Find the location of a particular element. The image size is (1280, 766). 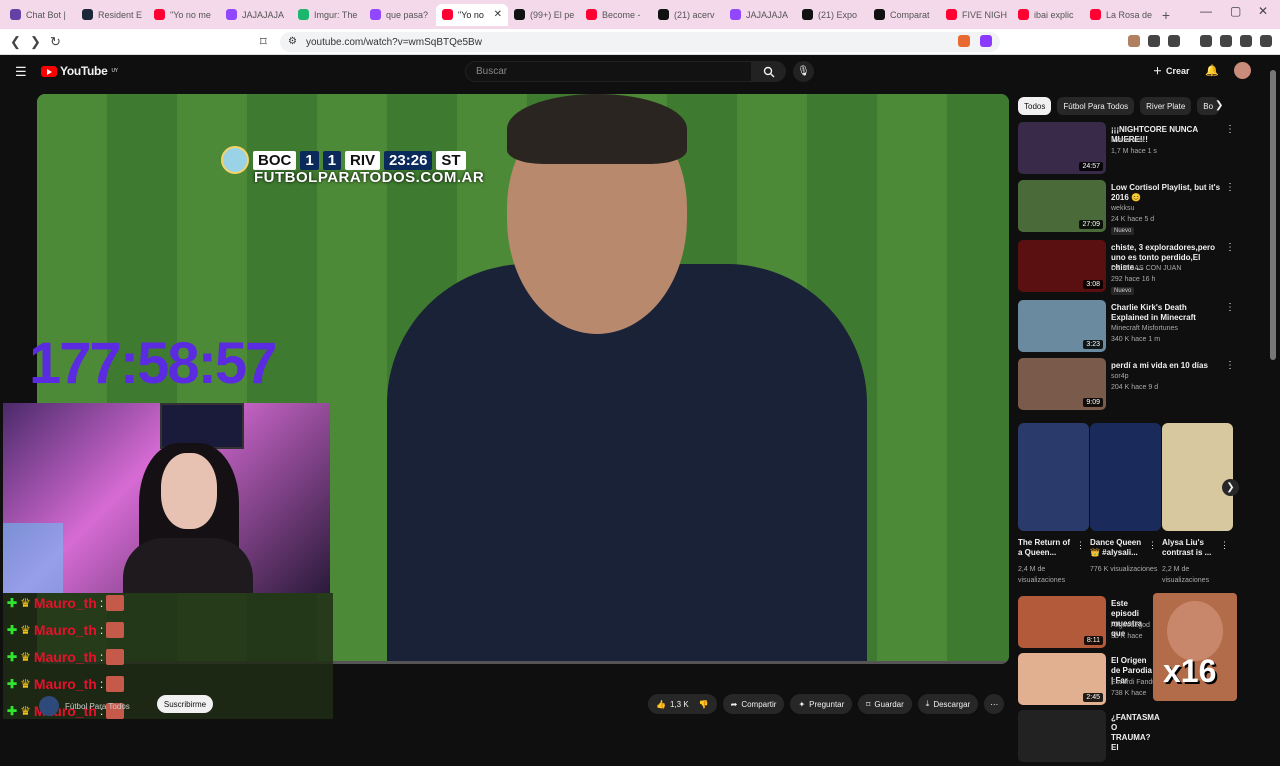

browser-tab: (21) Expo is located at coordinates (832, 15).